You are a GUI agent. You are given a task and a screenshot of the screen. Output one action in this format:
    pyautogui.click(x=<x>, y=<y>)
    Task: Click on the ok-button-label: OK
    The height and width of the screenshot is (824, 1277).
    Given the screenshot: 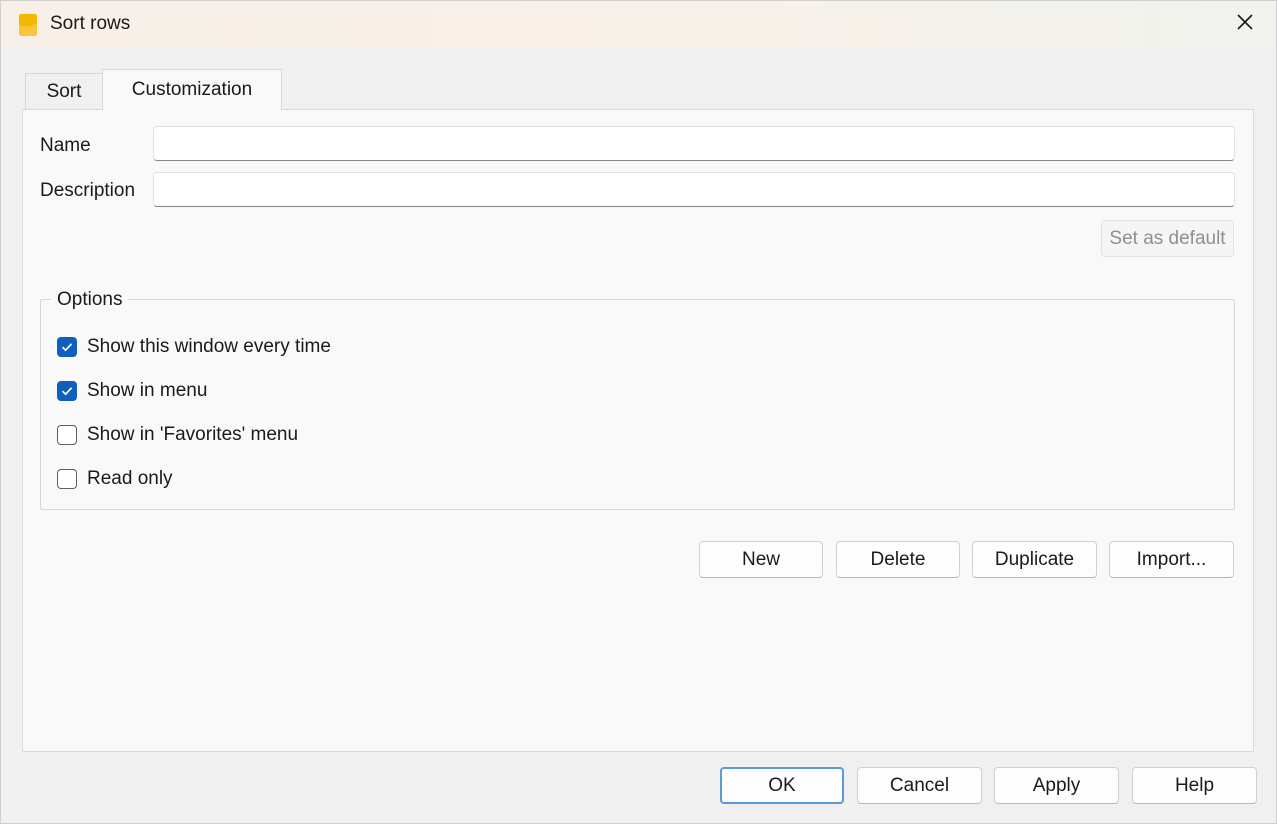 What is the action you would take?
    pyautogui.click(x=782, y=785)
    